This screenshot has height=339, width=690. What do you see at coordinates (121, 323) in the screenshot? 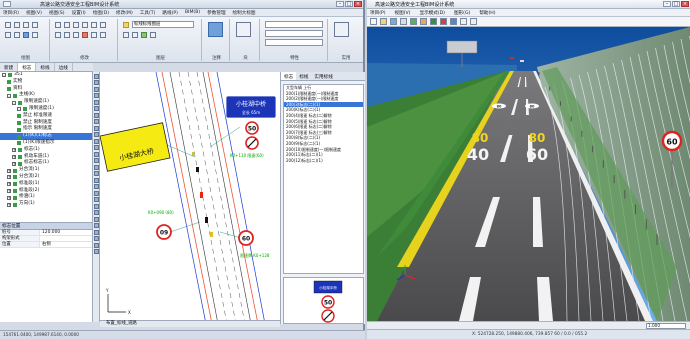
I see `layout-tab: 布置_标线_道路` at bounding box center [121, 323].